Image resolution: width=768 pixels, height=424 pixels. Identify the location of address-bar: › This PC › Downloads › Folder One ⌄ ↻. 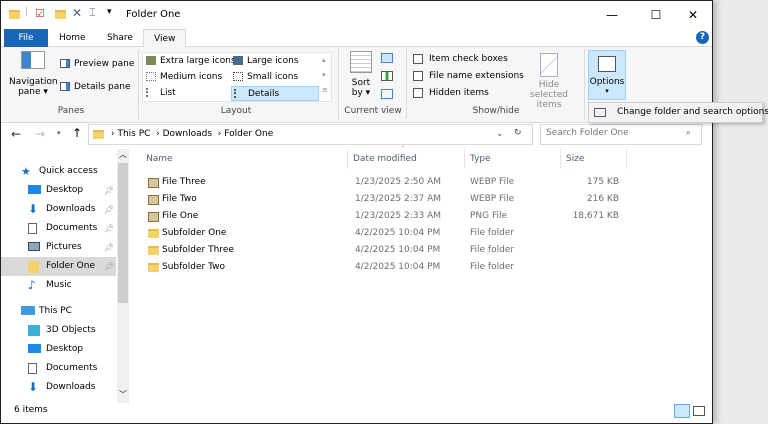
(310, 134).